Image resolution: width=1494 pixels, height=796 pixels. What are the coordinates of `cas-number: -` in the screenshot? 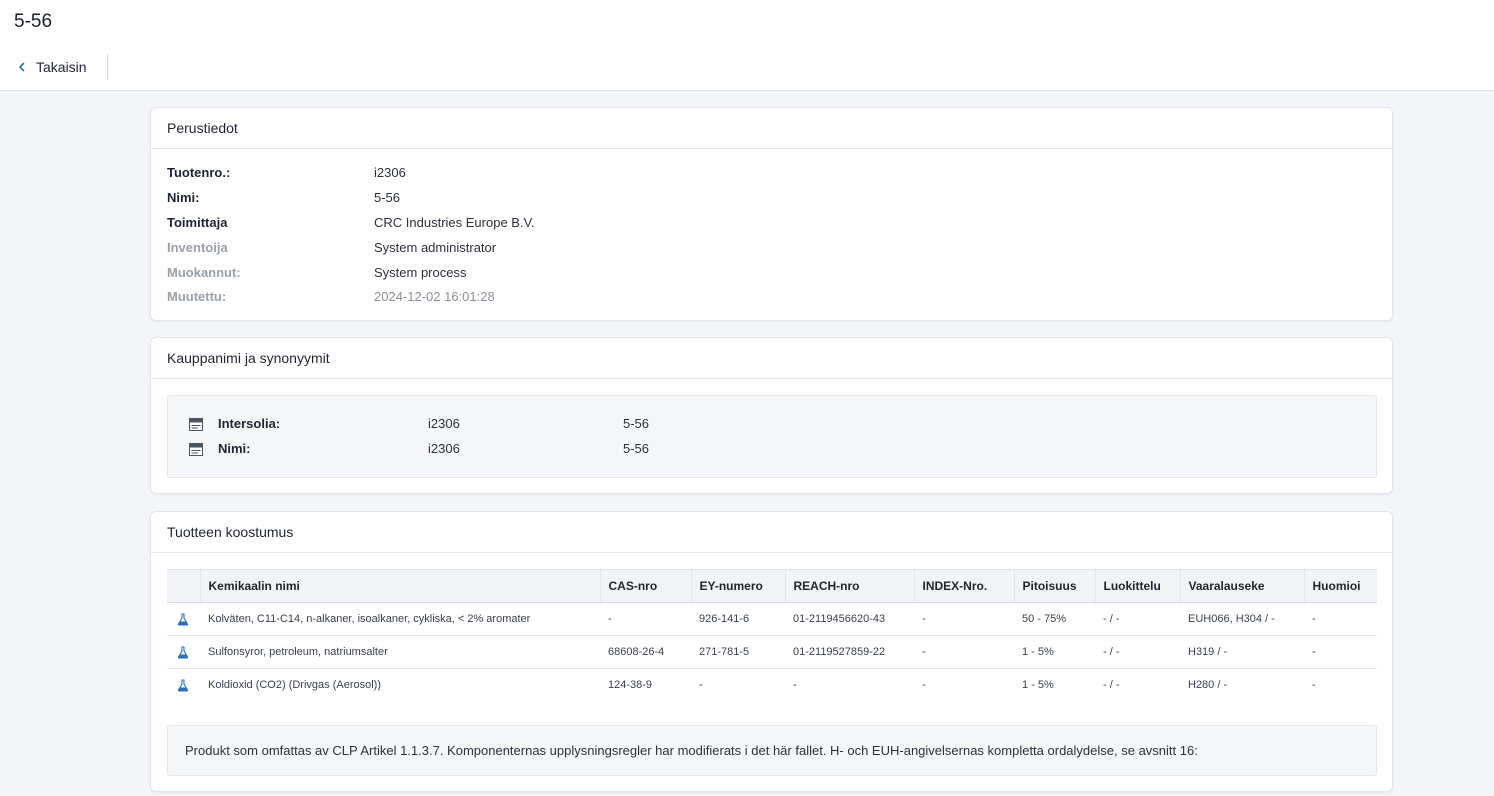 It's located at (610, 619).